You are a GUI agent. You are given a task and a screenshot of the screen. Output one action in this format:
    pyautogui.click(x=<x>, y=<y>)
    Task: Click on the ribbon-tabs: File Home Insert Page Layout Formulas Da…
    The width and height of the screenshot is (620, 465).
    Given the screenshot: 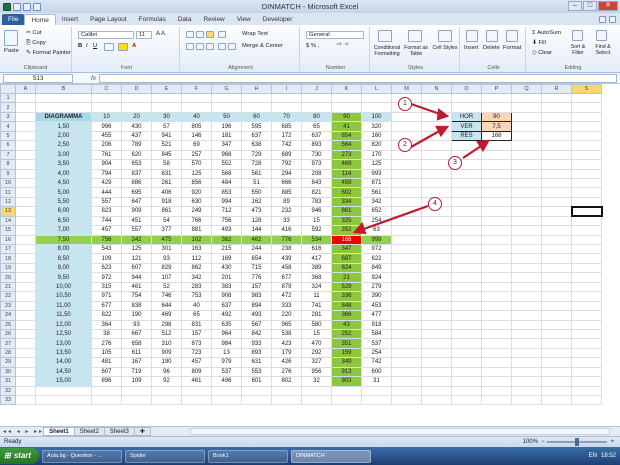 What is the action you would take?
    pyautogui.click(x=310, y=19)
    